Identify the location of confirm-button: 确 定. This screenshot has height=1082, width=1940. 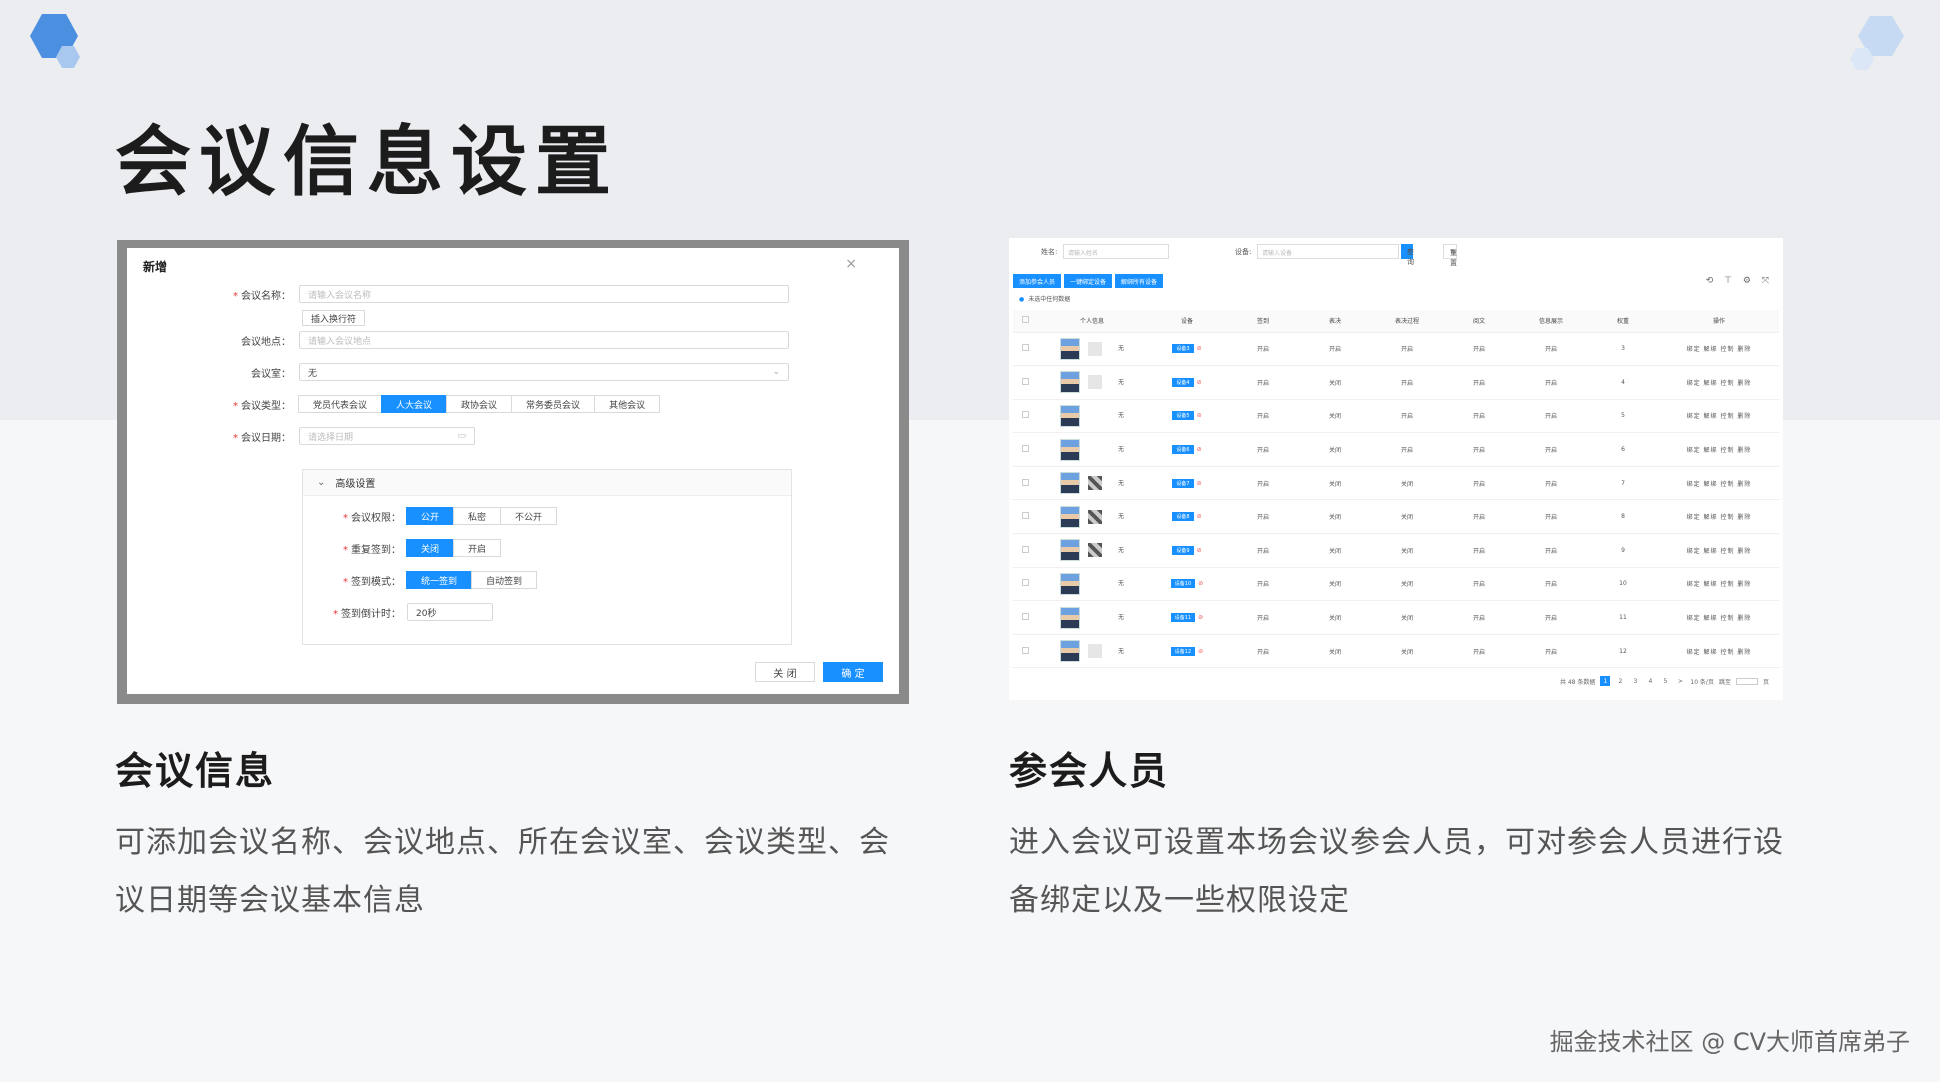
(853, 672).